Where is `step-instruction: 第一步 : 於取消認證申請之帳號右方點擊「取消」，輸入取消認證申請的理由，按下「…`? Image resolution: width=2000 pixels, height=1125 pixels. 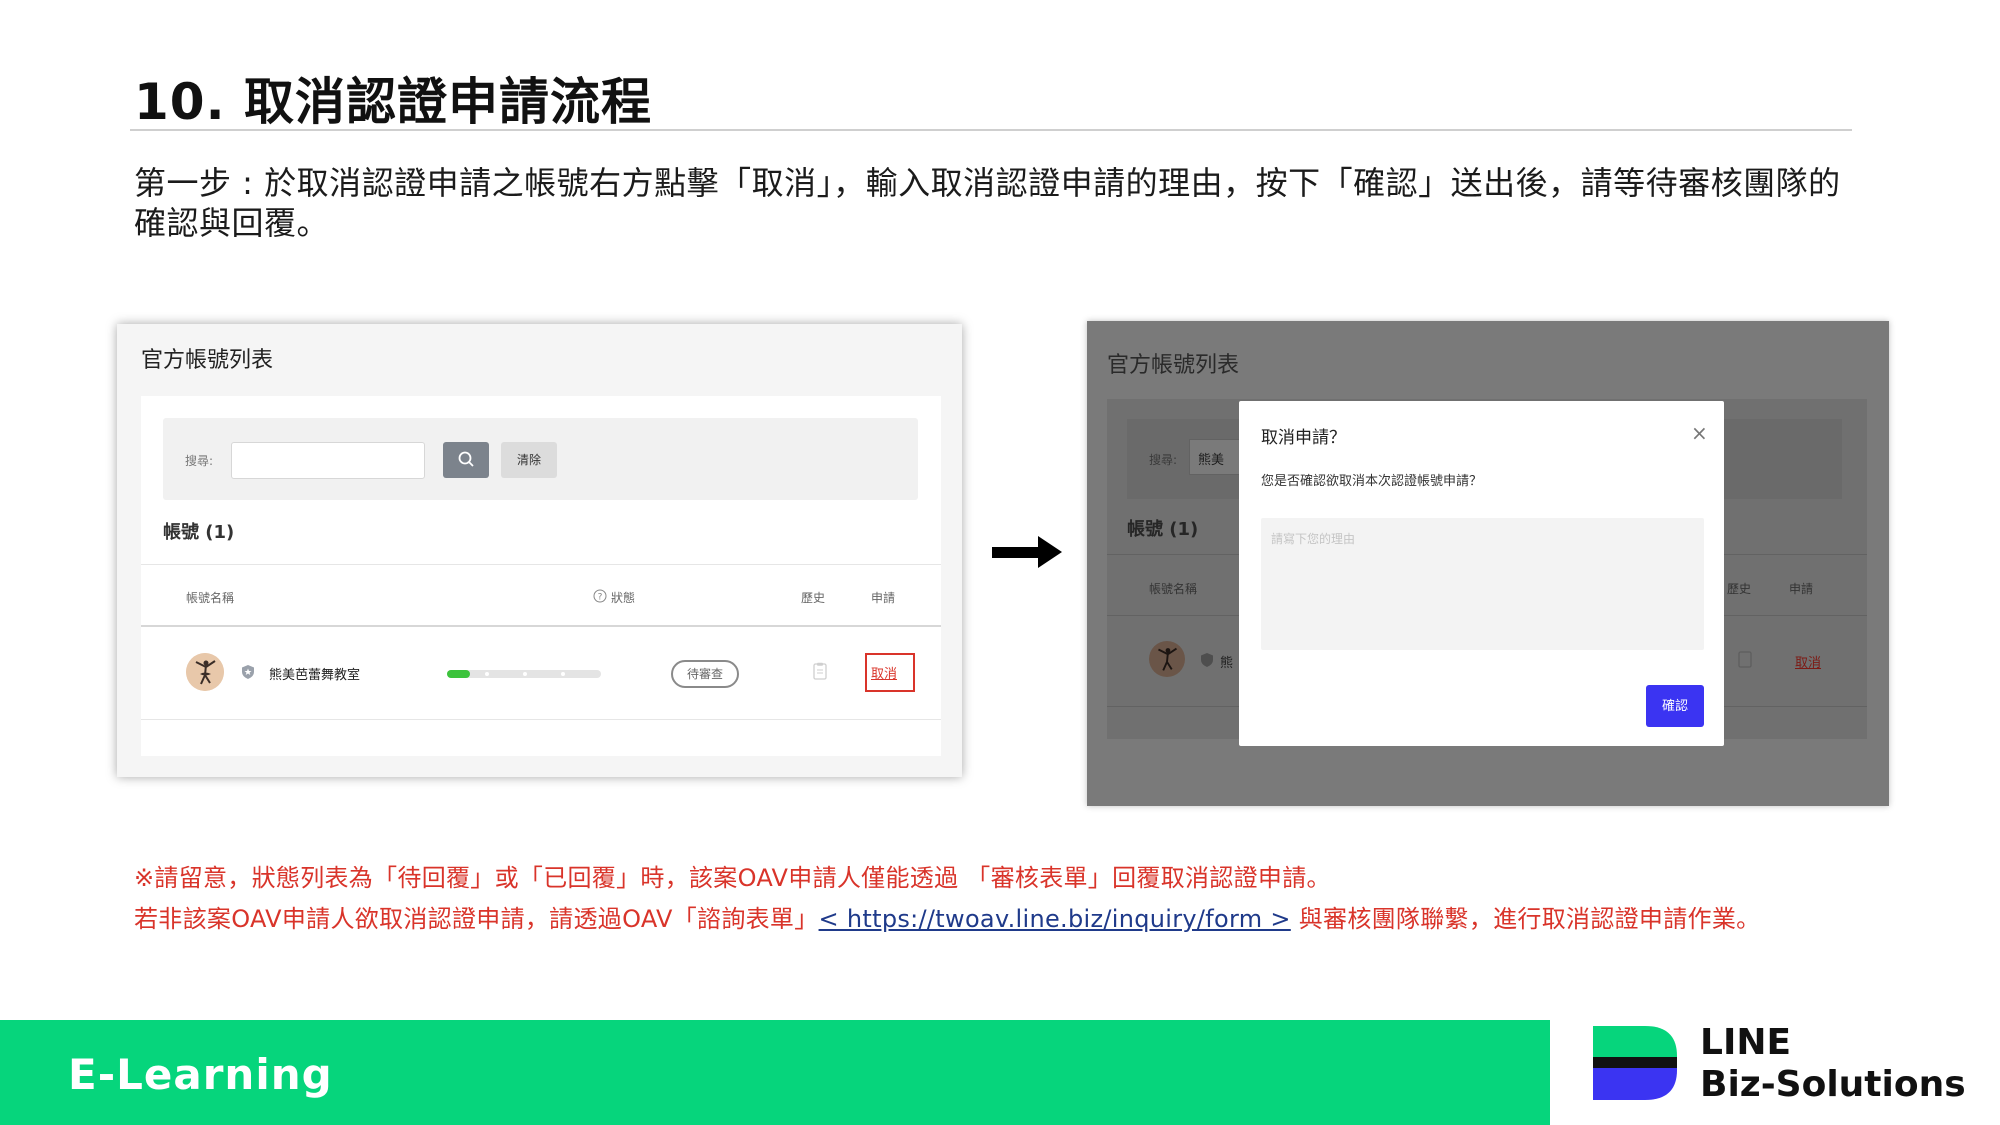 step-instruction: 第一步 : 於取消認證申請之帳號右方點擊「取消」，輸入取消認證申請的理由，按下「… is located at coordinates (987, 203).